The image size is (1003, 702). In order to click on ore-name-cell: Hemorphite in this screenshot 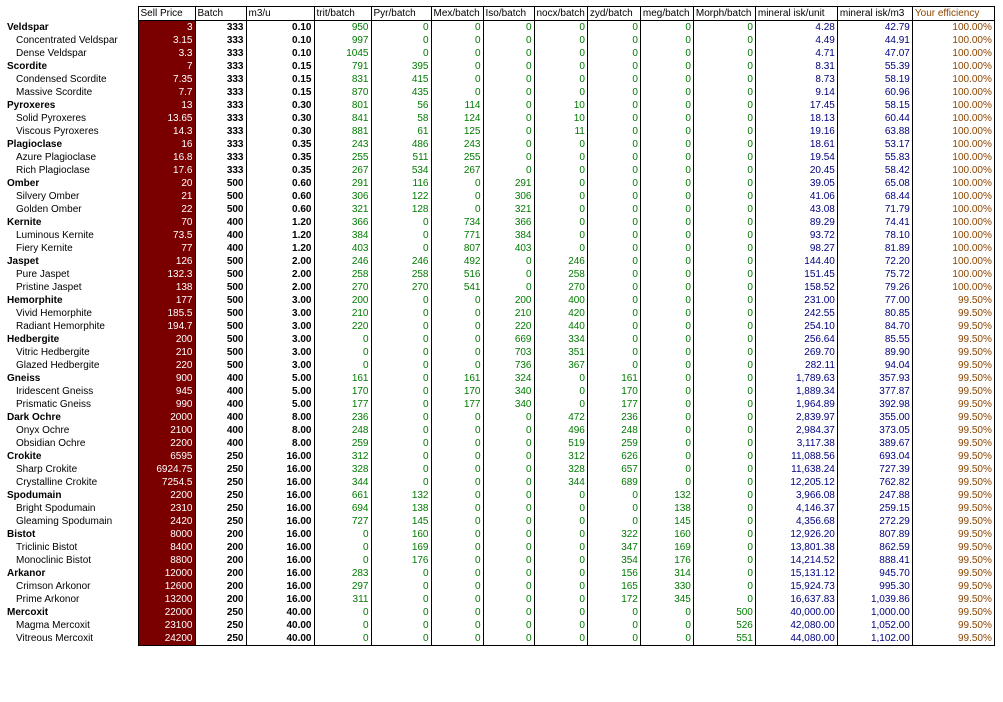, I will do `click(69, 300)`.